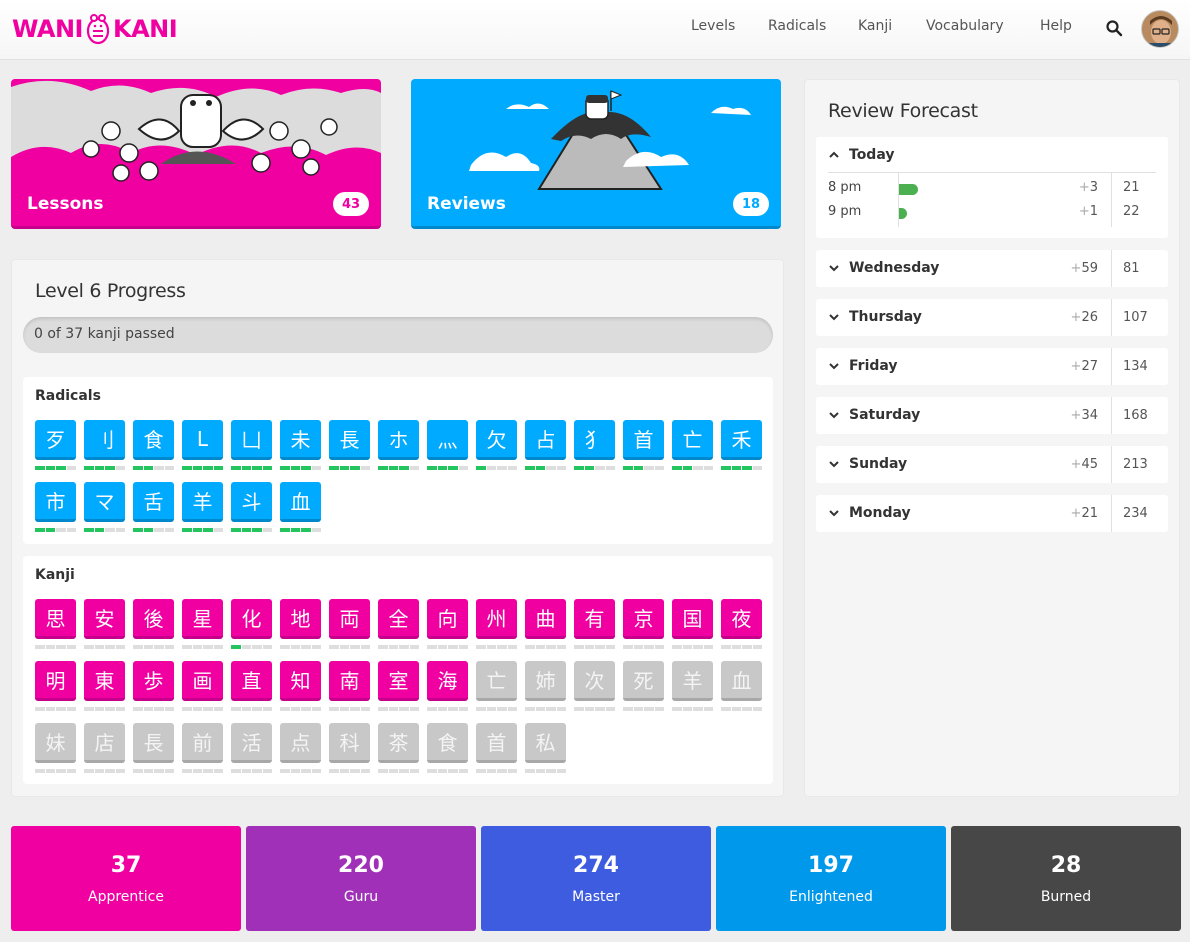 The height and width of the screenshot is (942, 1190). What do you see at coordinates (202, 440) in the screenshot?
I see `radical-tile: L` at bounding box center [202, 440].